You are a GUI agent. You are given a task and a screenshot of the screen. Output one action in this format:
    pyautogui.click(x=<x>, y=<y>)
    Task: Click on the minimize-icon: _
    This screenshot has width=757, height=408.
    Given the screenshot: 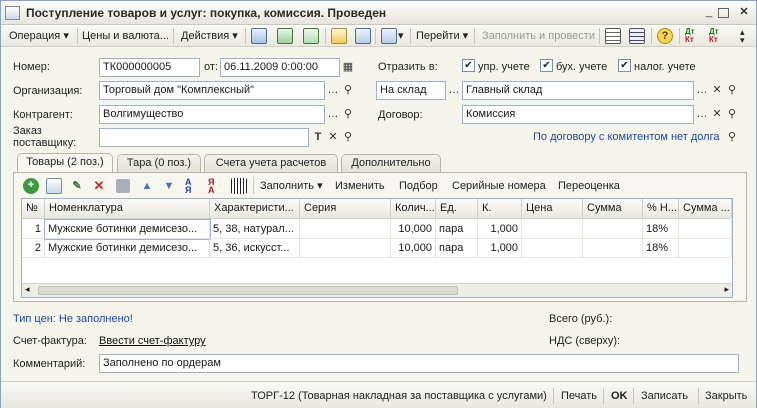 What is the action you would take?
    pyautogui.click(x=709, y=12)
    